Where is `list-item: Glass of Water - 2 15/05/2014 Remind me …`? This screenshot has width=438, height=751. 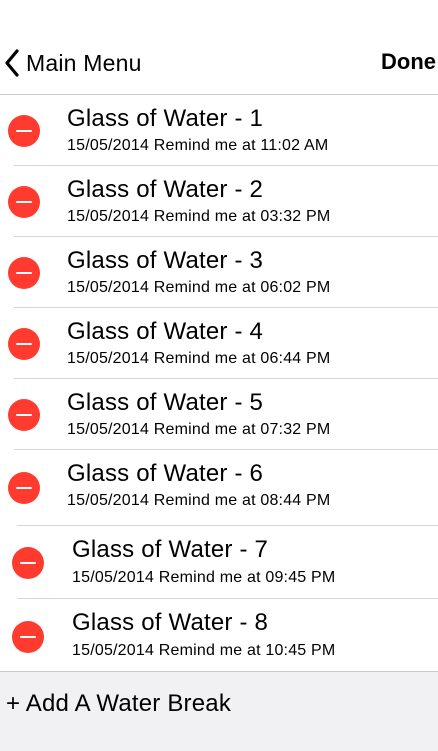
list-item: Glass of Water - 2 15/05/2014 Remind me … is located at coordinates (219, 201).